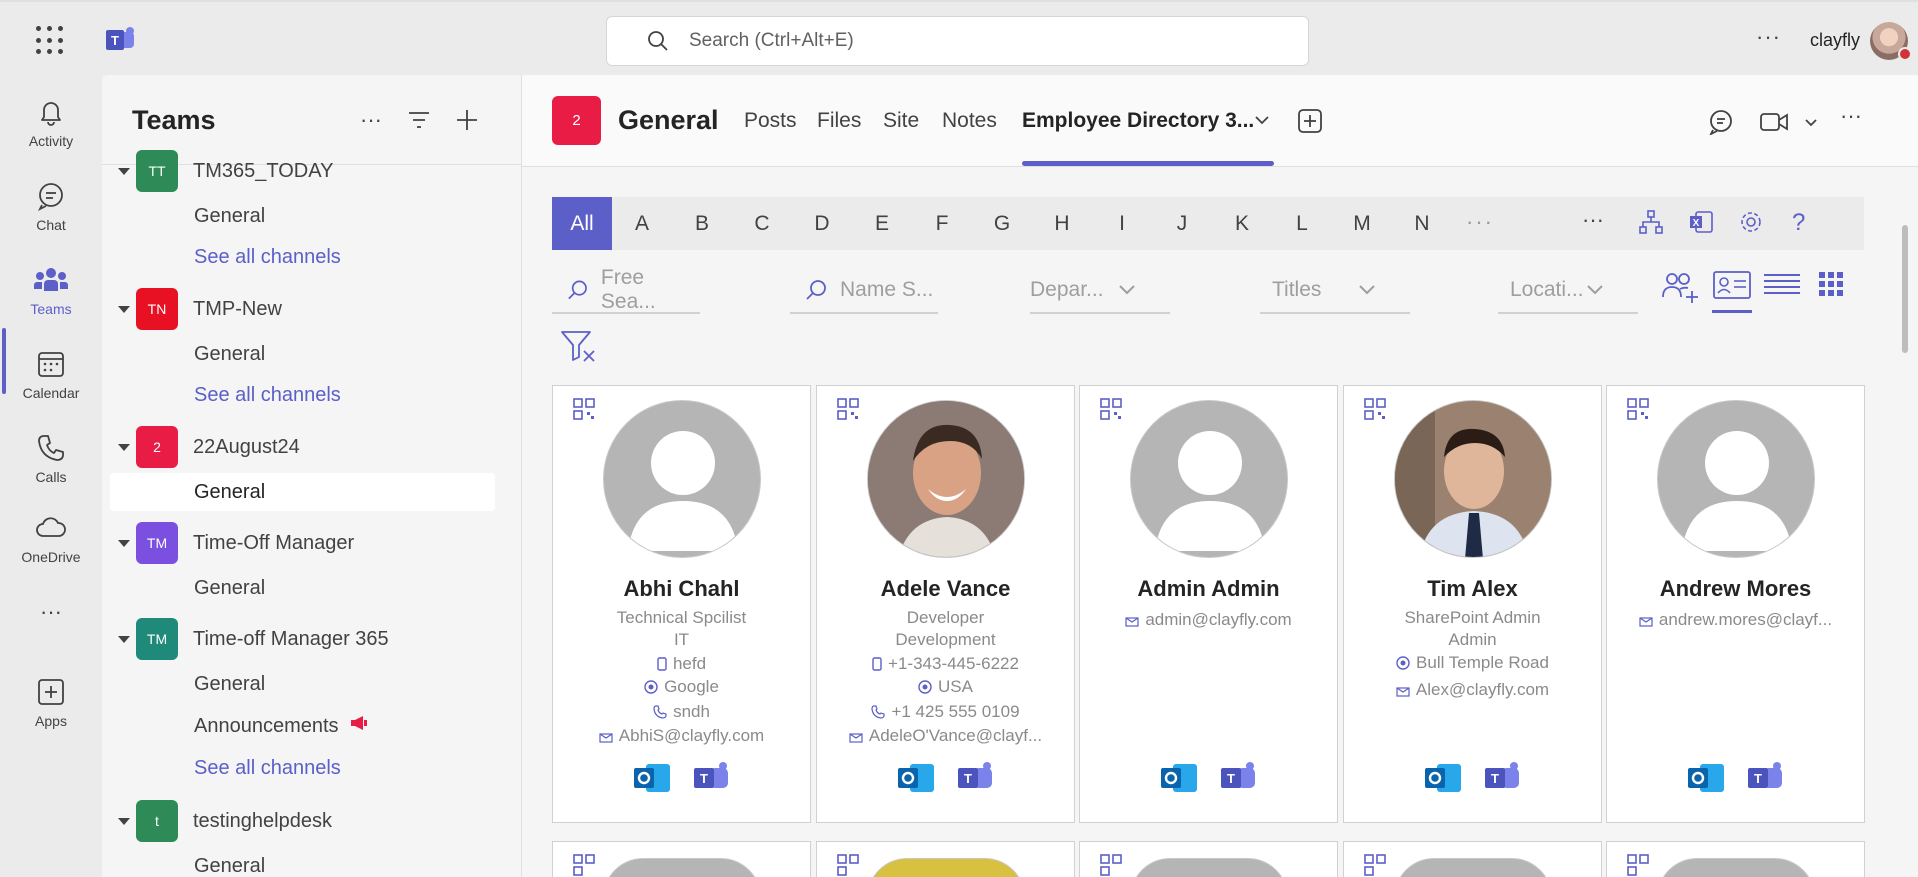 The height and width of the screenshot is (877, 1918). What do you see at coordinates (1362, 223) in the screenshot?
I see `alpha-m: M` at bounding box center [1362, 223].